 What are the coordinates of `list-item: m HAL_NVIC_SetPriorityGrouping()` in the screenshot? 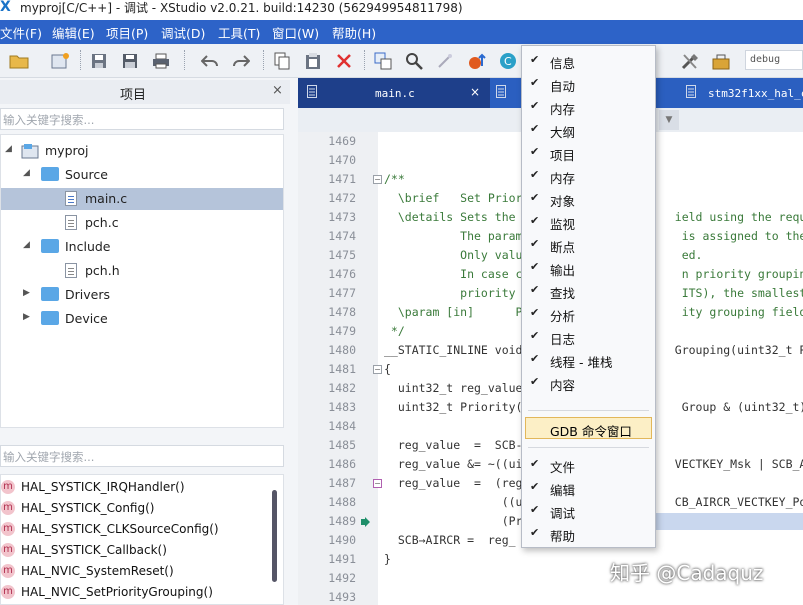 It's located at (136, 592).